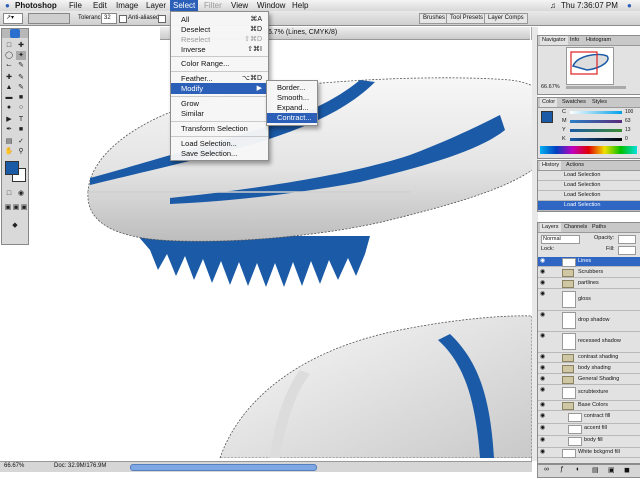  What do you see at coordinates (100, 5) in the screenshot?
I see `menu-edit: Edit` at bounding box center [100, 5].